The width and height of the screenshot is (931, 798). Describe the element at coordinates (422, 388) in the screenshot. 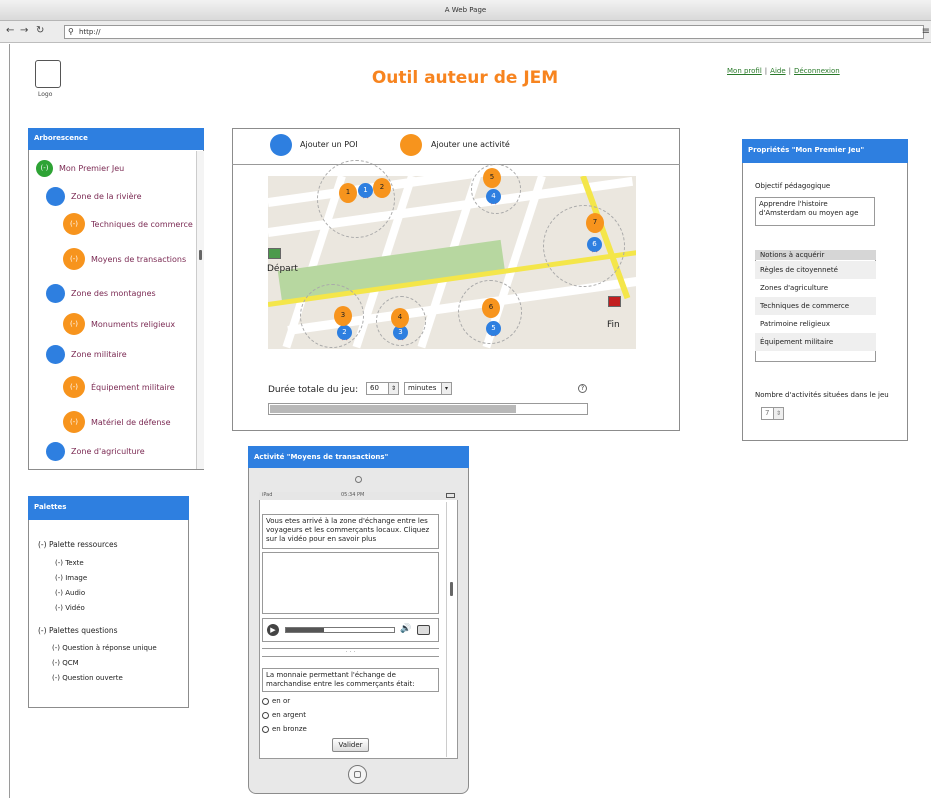

I see `duration-unit: minutes` at that location.